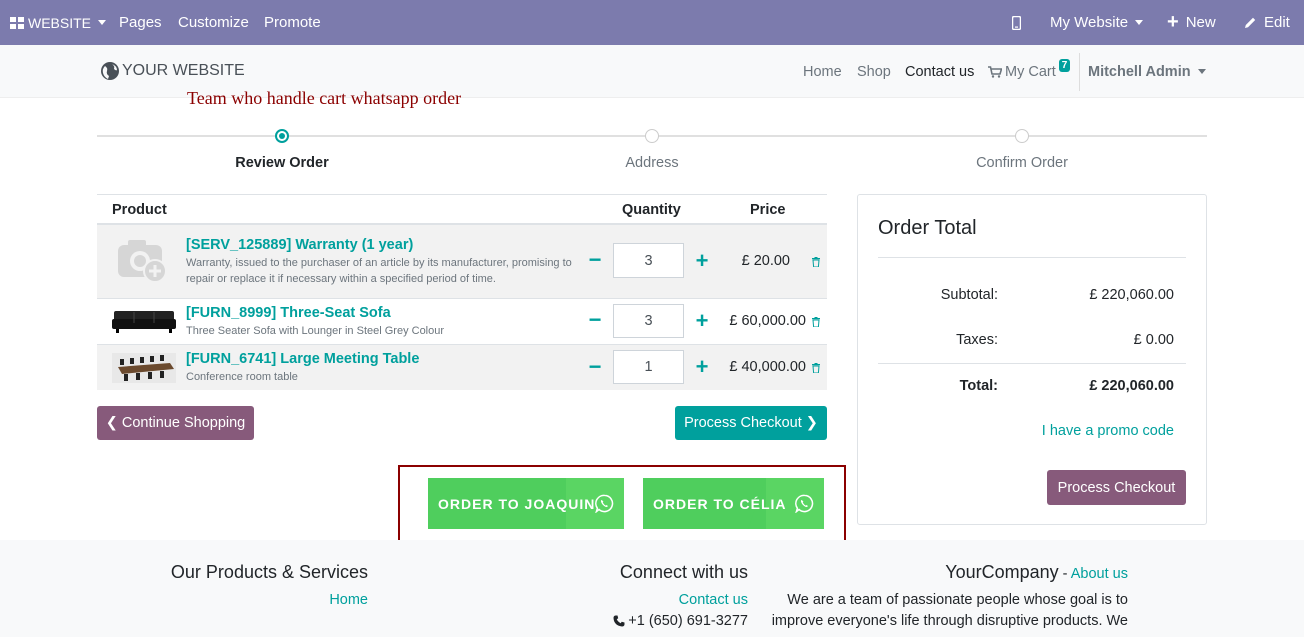 The height and width of the screenshot is (637, 1304). What do you see at coordinates (1147, 71) in the screenshot?
I see `user-menu: Mitchell Admin` at bounding box center [1147, 71].